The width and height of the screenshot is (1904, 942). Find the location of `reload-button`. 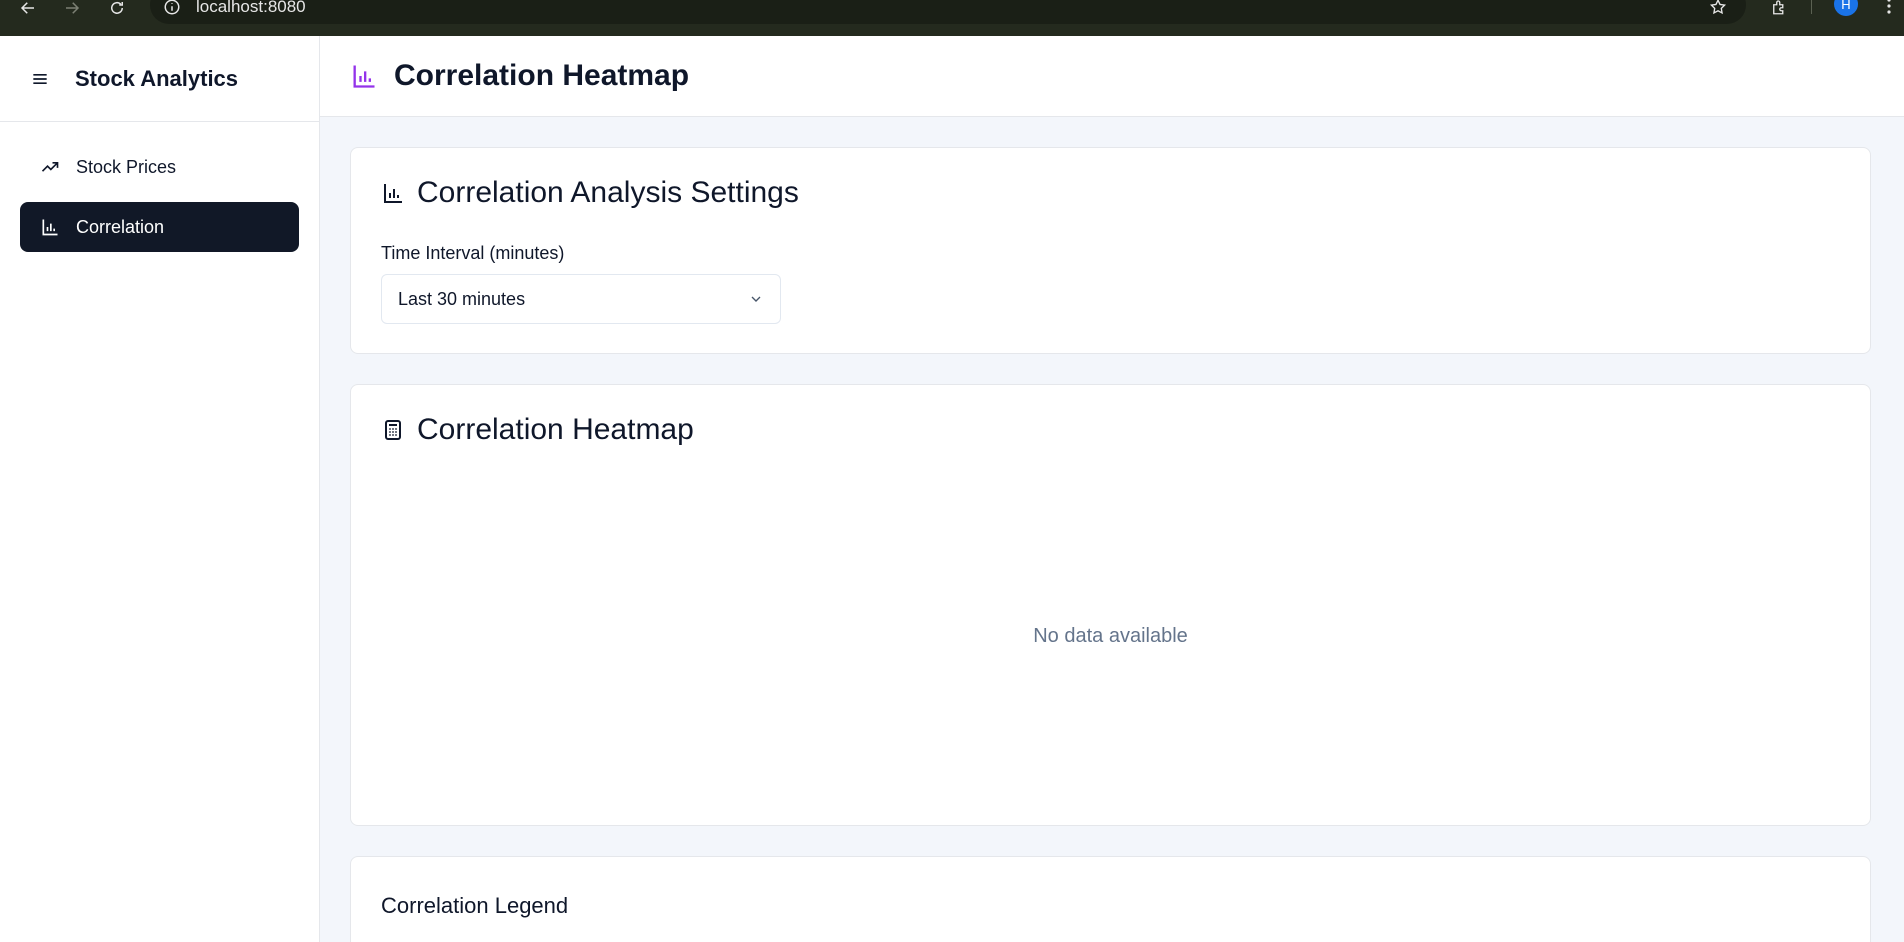

reload-button is located at coordinates (117, 8).